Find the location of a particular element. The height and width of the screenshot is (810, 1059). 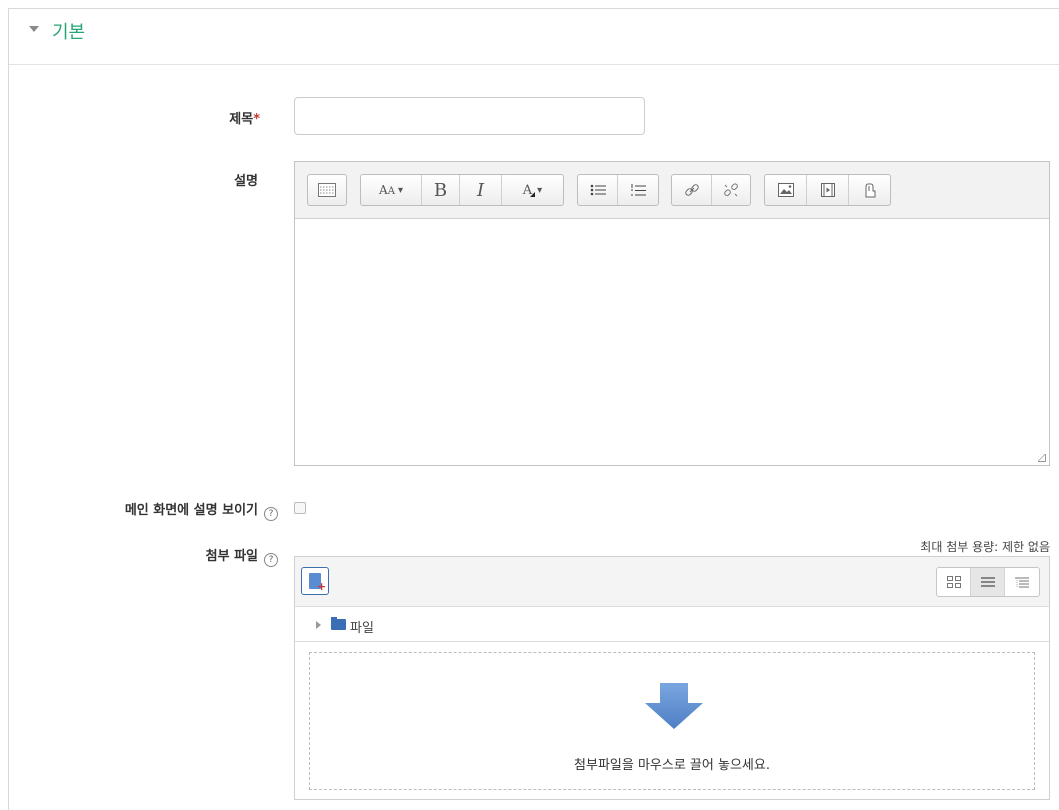

media-icon is located at coordinates (827, 190).